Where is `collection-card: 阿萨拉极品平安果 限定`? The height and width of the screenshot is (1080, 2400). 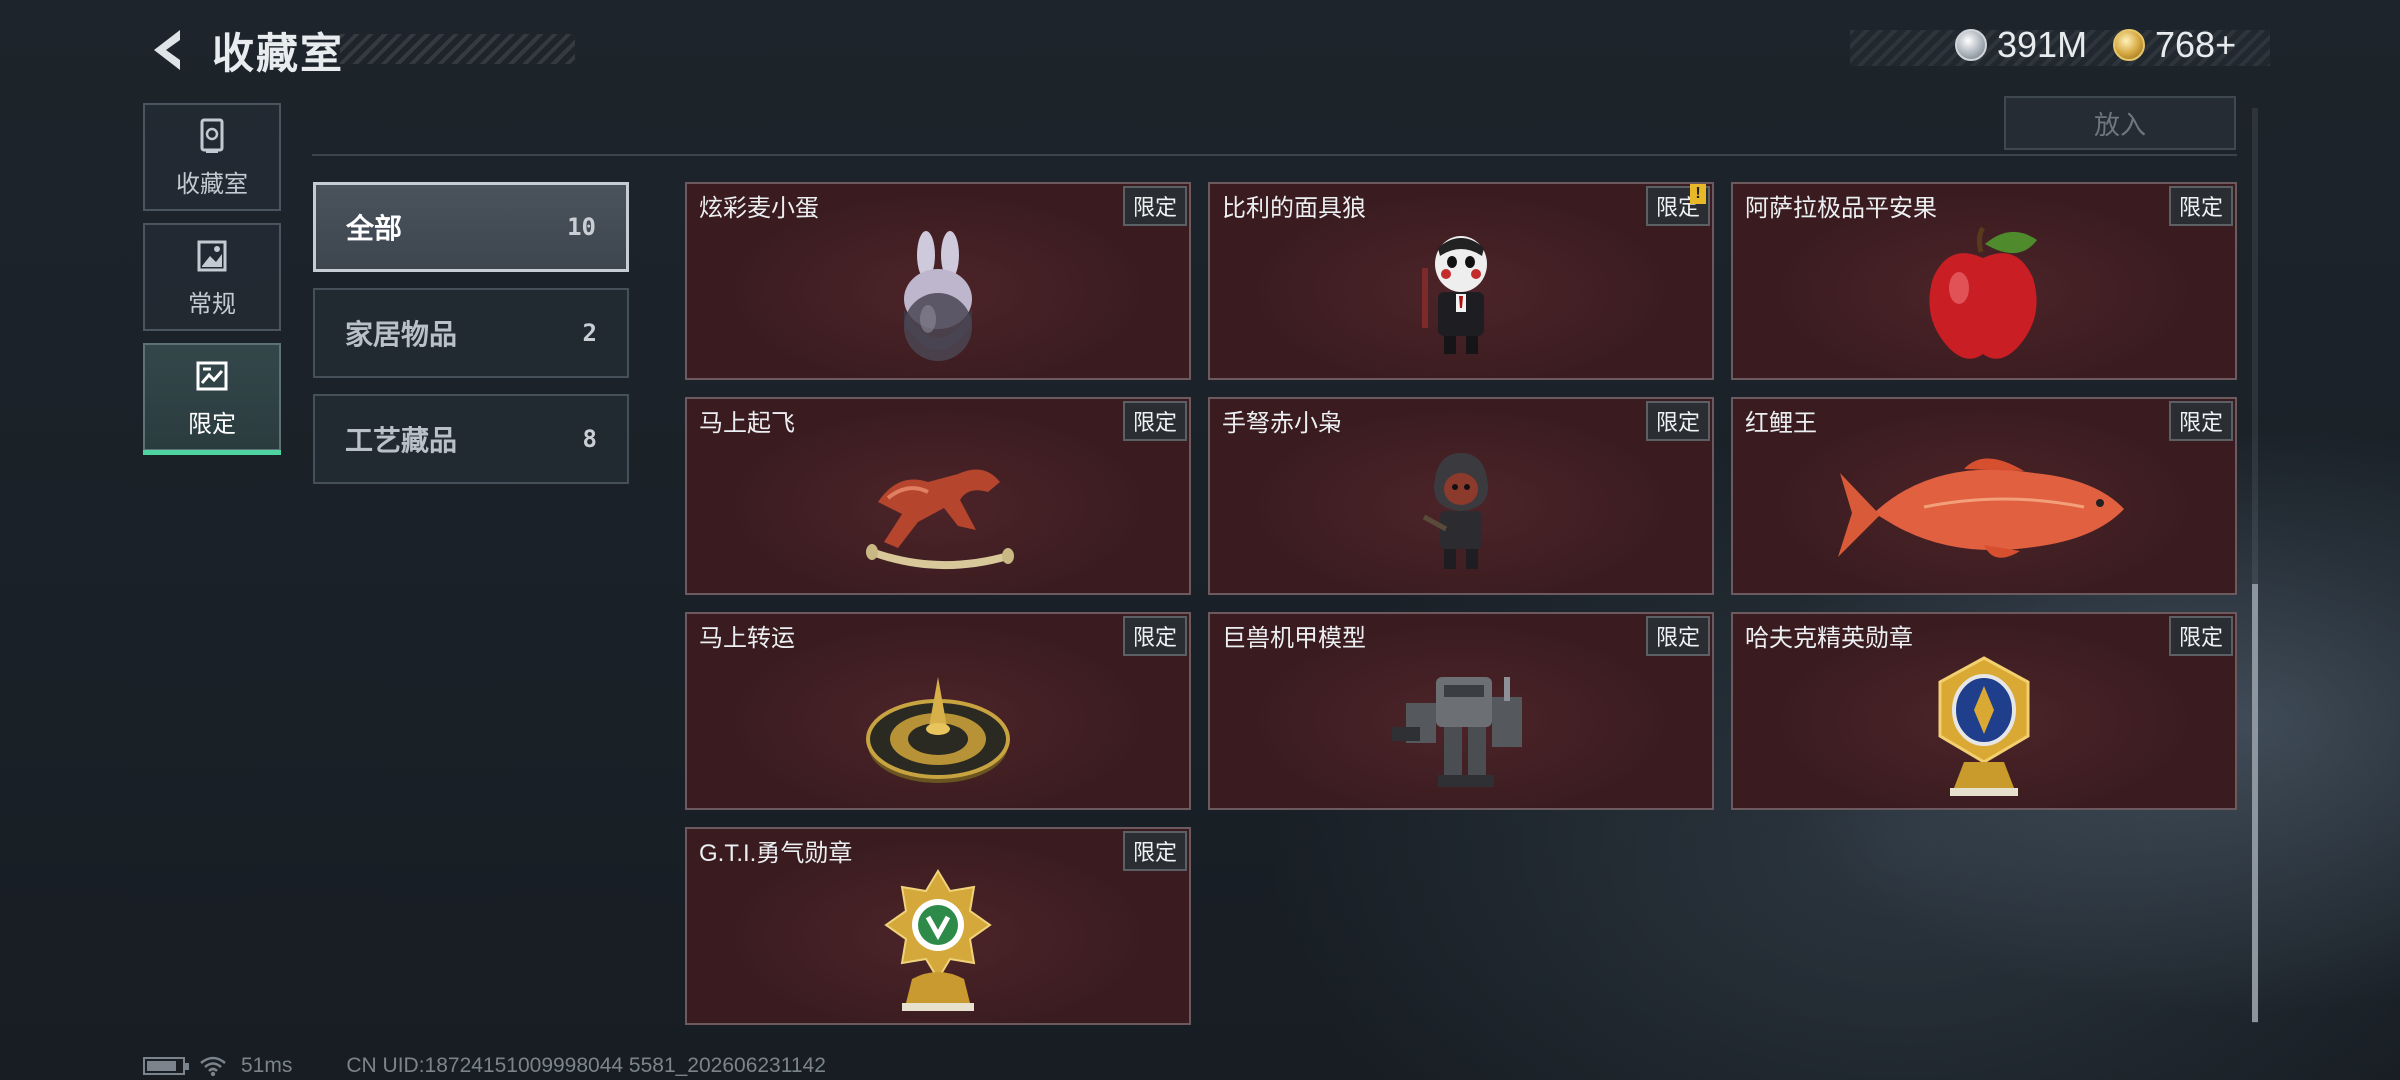
collection-card: 阿萨拉极品平安果 限定 is located at coordinates (1984, 281).